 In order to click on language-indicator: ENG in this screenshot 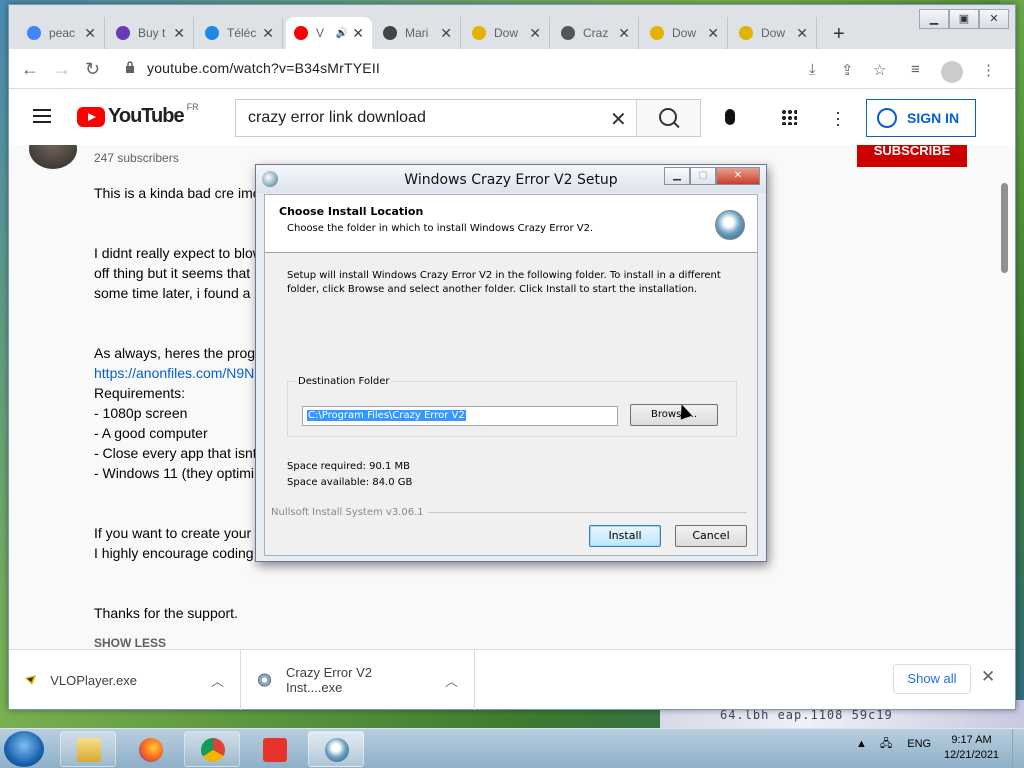, I will do `click(919, 744)`.